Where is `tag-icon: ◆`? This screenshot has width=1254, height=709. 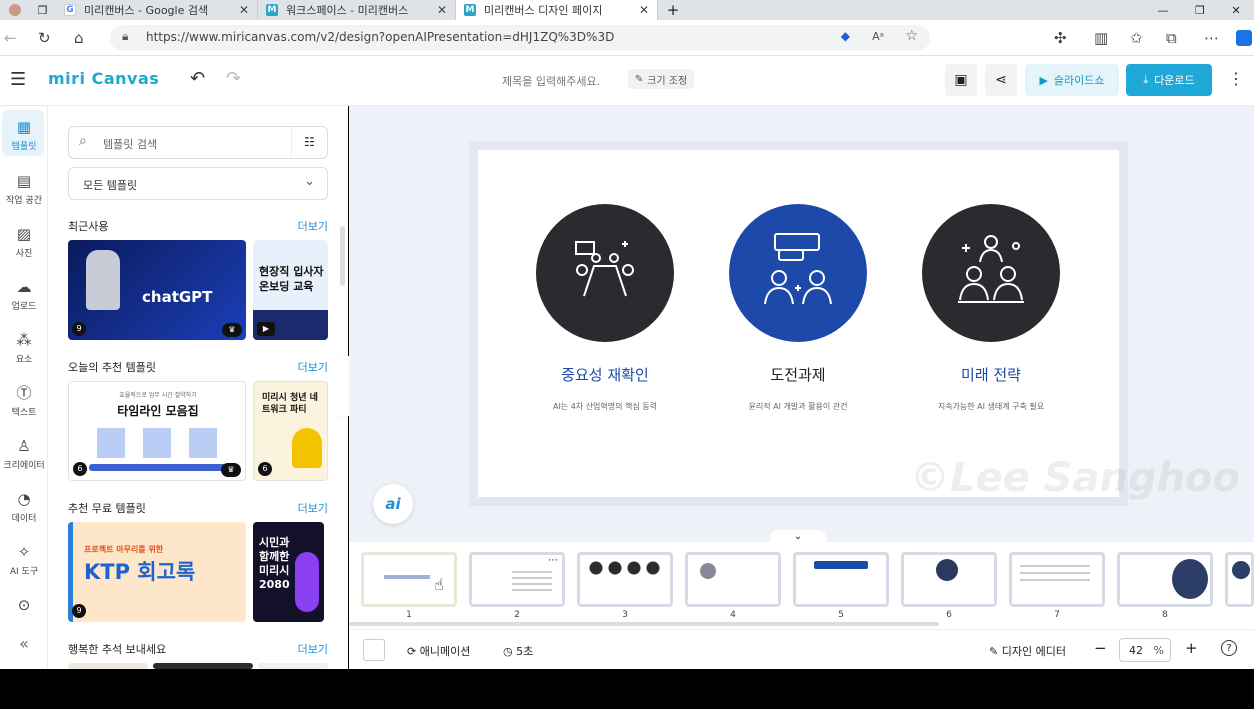
tag-icon: ◆ is located at coordinates (845, 36).